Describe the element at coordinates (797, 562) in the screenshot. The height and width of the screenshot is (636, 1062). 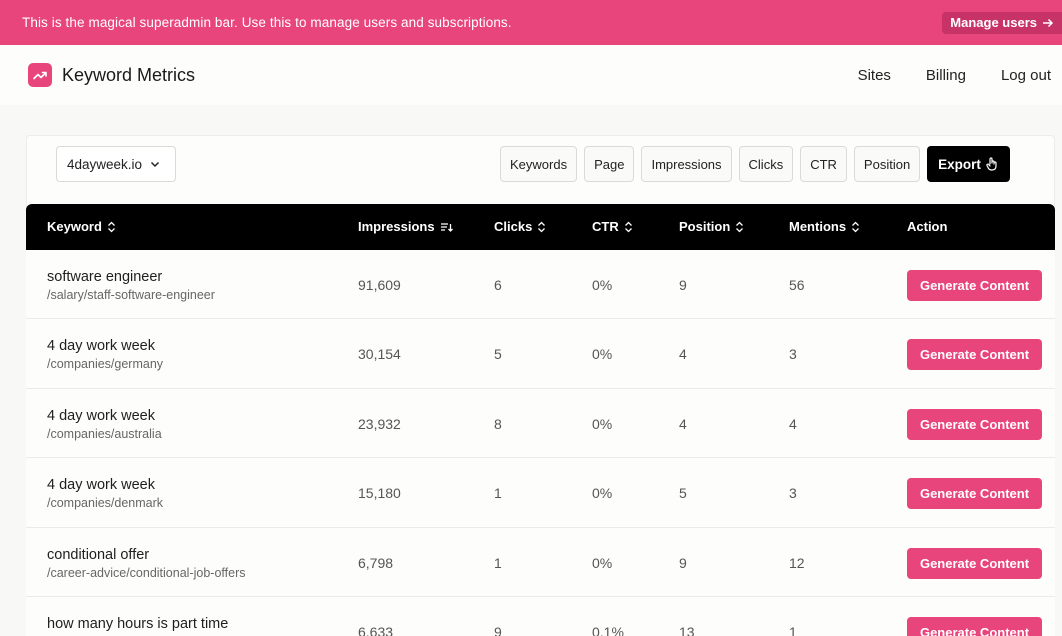
I see `mentions-cell: 12` at that location.